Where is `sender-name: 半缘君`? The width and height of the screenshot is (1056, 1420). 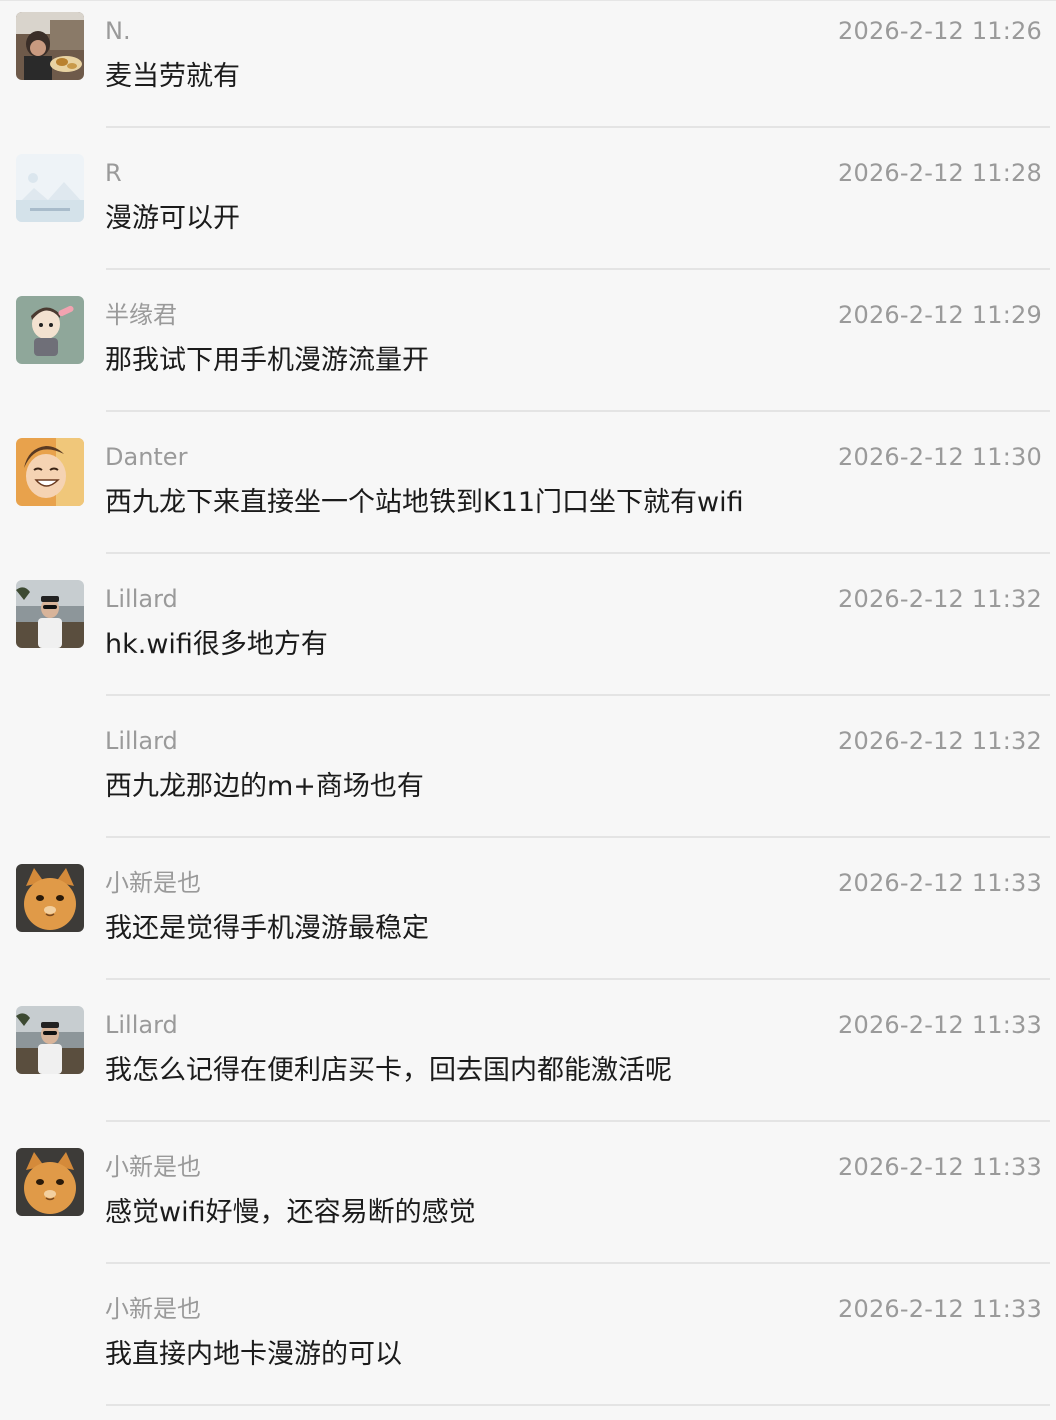
sender-name: 半缘君 is located at coordinates (141, 315).